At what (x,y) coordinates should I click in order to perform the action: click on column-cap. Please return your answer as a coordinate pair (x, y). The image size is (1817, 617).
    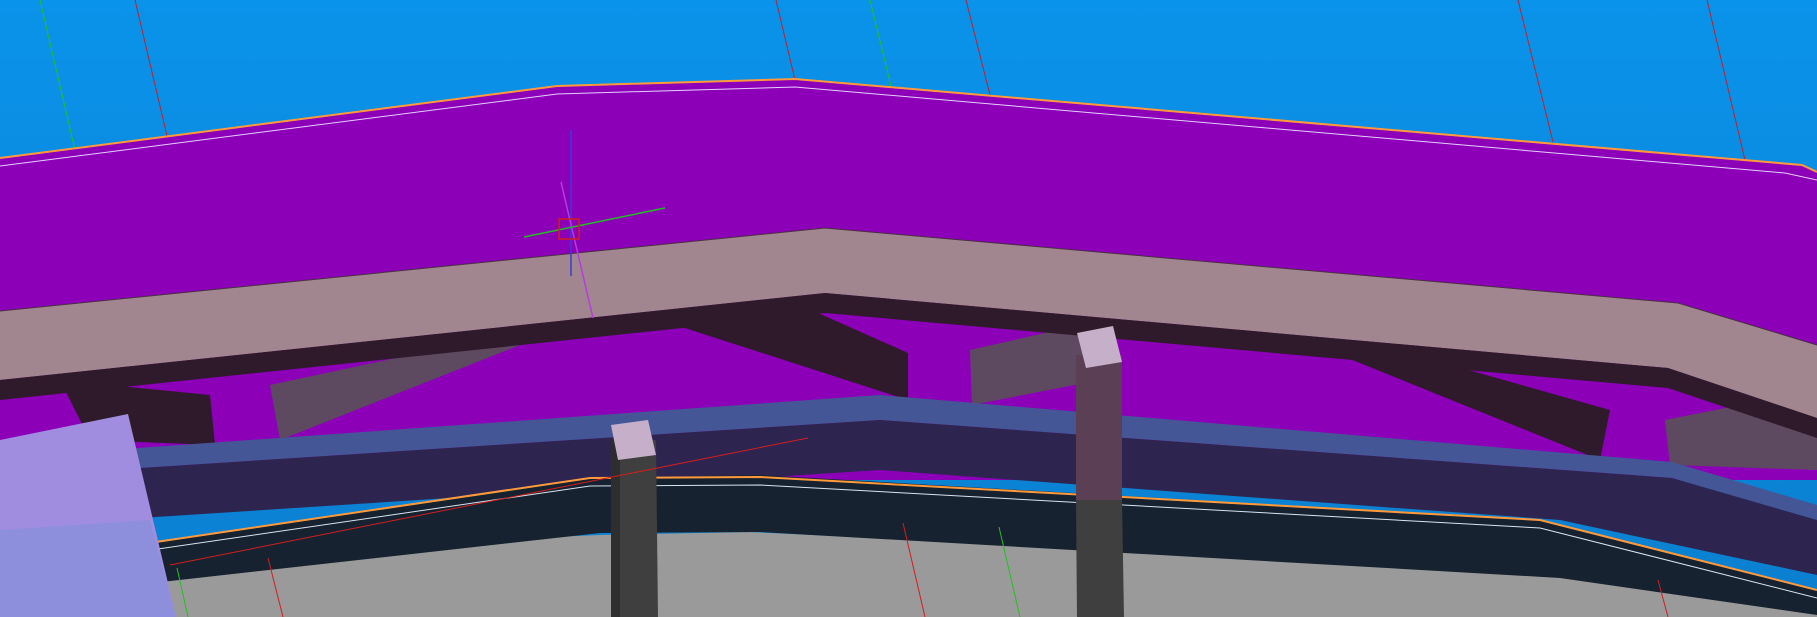
    Looking at the image, I should click on (633, 440).